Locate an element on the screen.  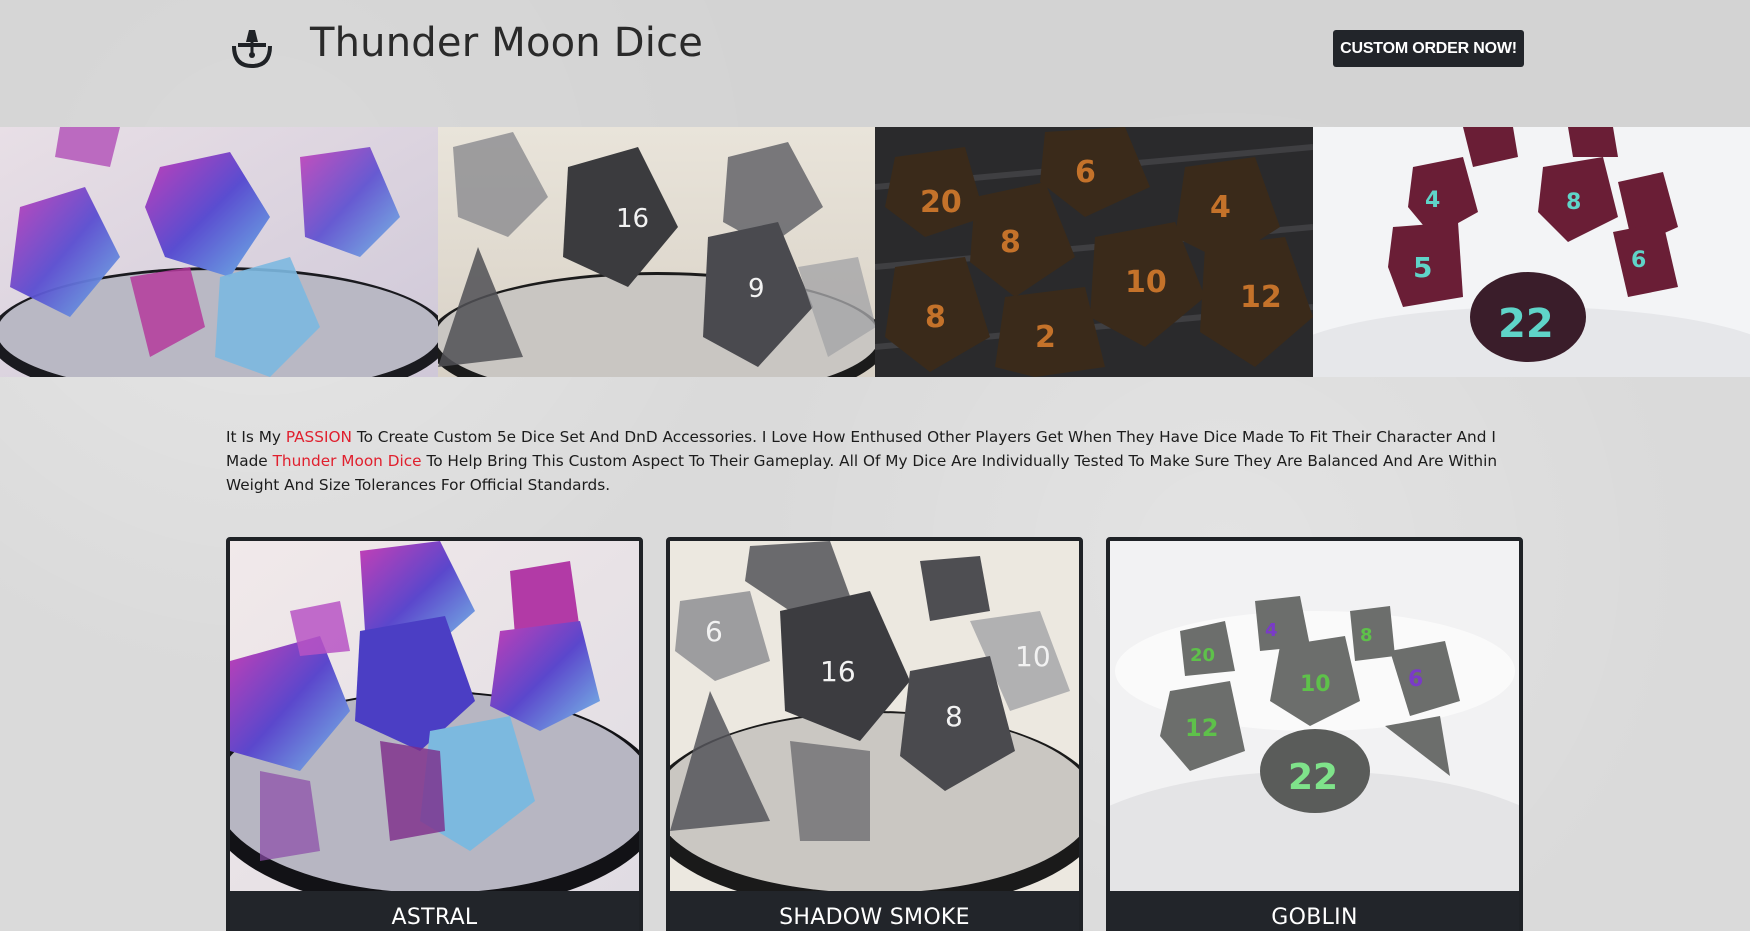
product-card-goblin: 20 4 8 10 6 12 22 GOBLIN is located at coordinates (1314, 734).